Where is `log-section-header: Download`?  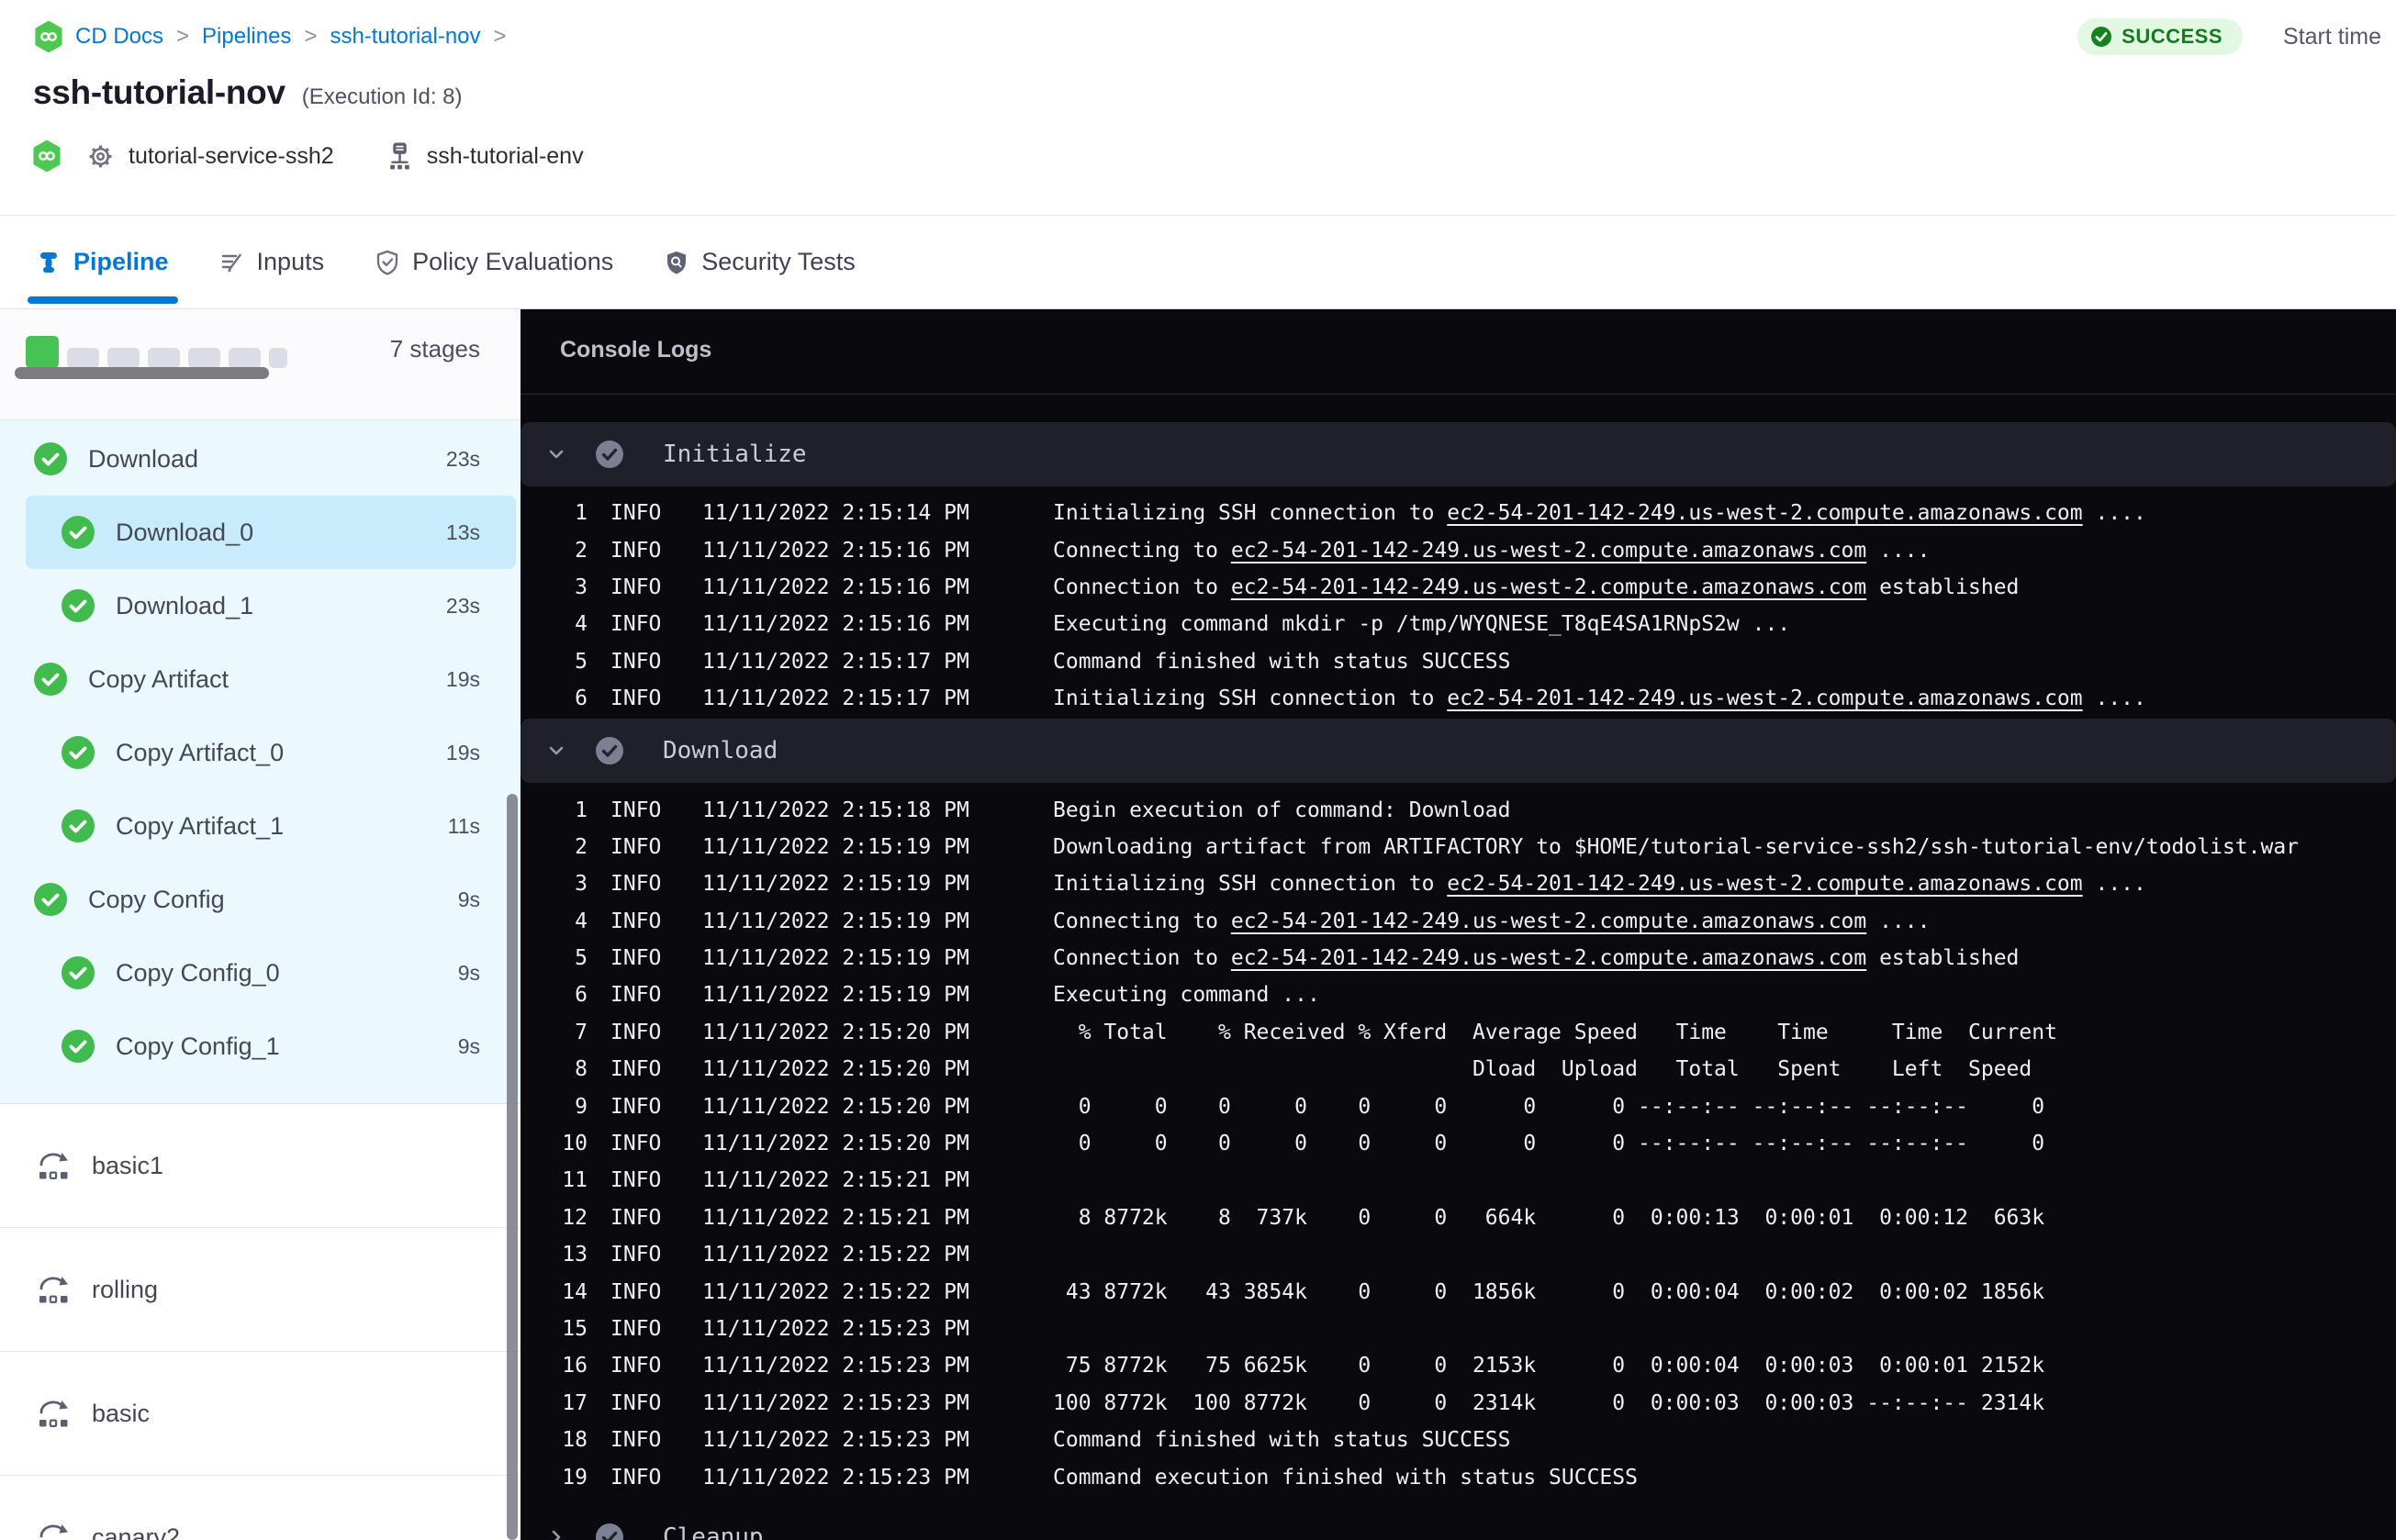
log-section-header: Download is located at coordinates (1458, 751).